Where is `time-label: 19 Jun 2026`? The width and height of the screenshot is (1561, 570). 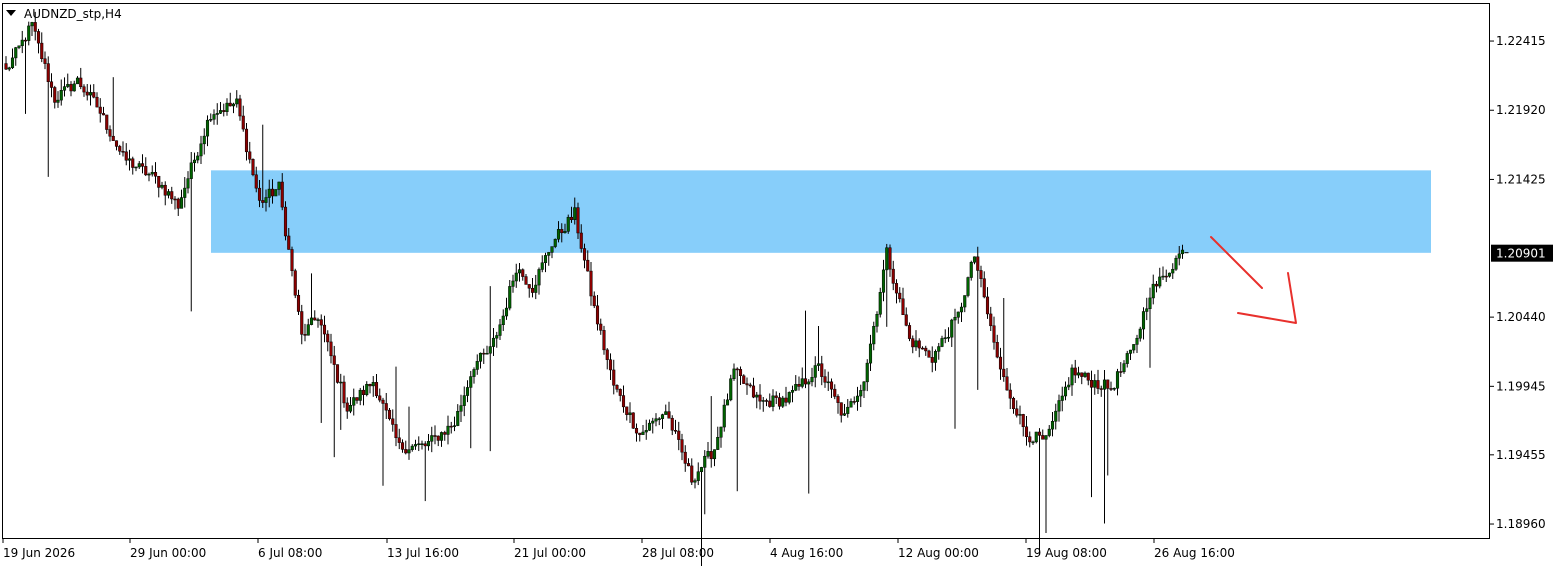
time-label: 19 Jun 2026 is located at coordinates (39, 553).